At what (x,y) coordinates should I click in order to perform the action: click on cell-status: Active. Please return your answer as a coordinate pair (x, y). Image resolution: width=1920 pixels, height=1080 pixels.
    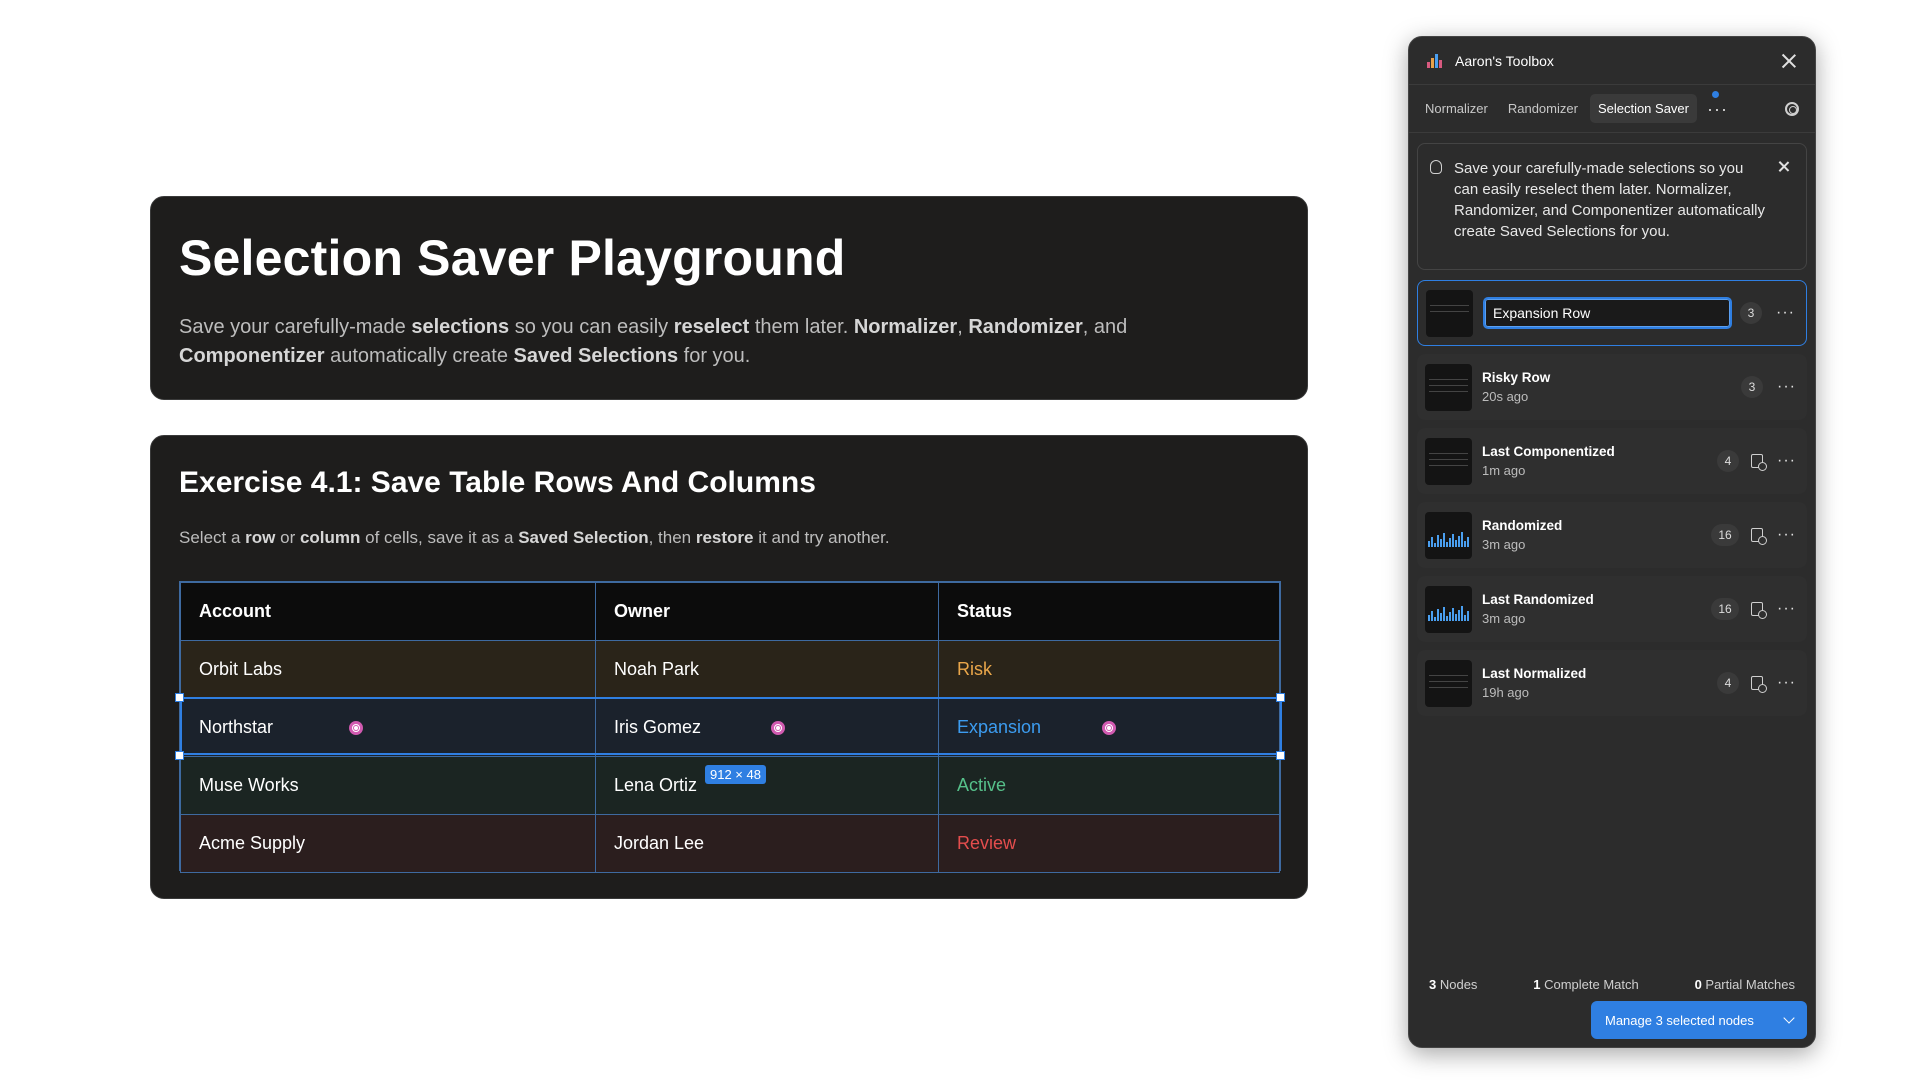
    Looking at the image, I should click on (1109, 785).